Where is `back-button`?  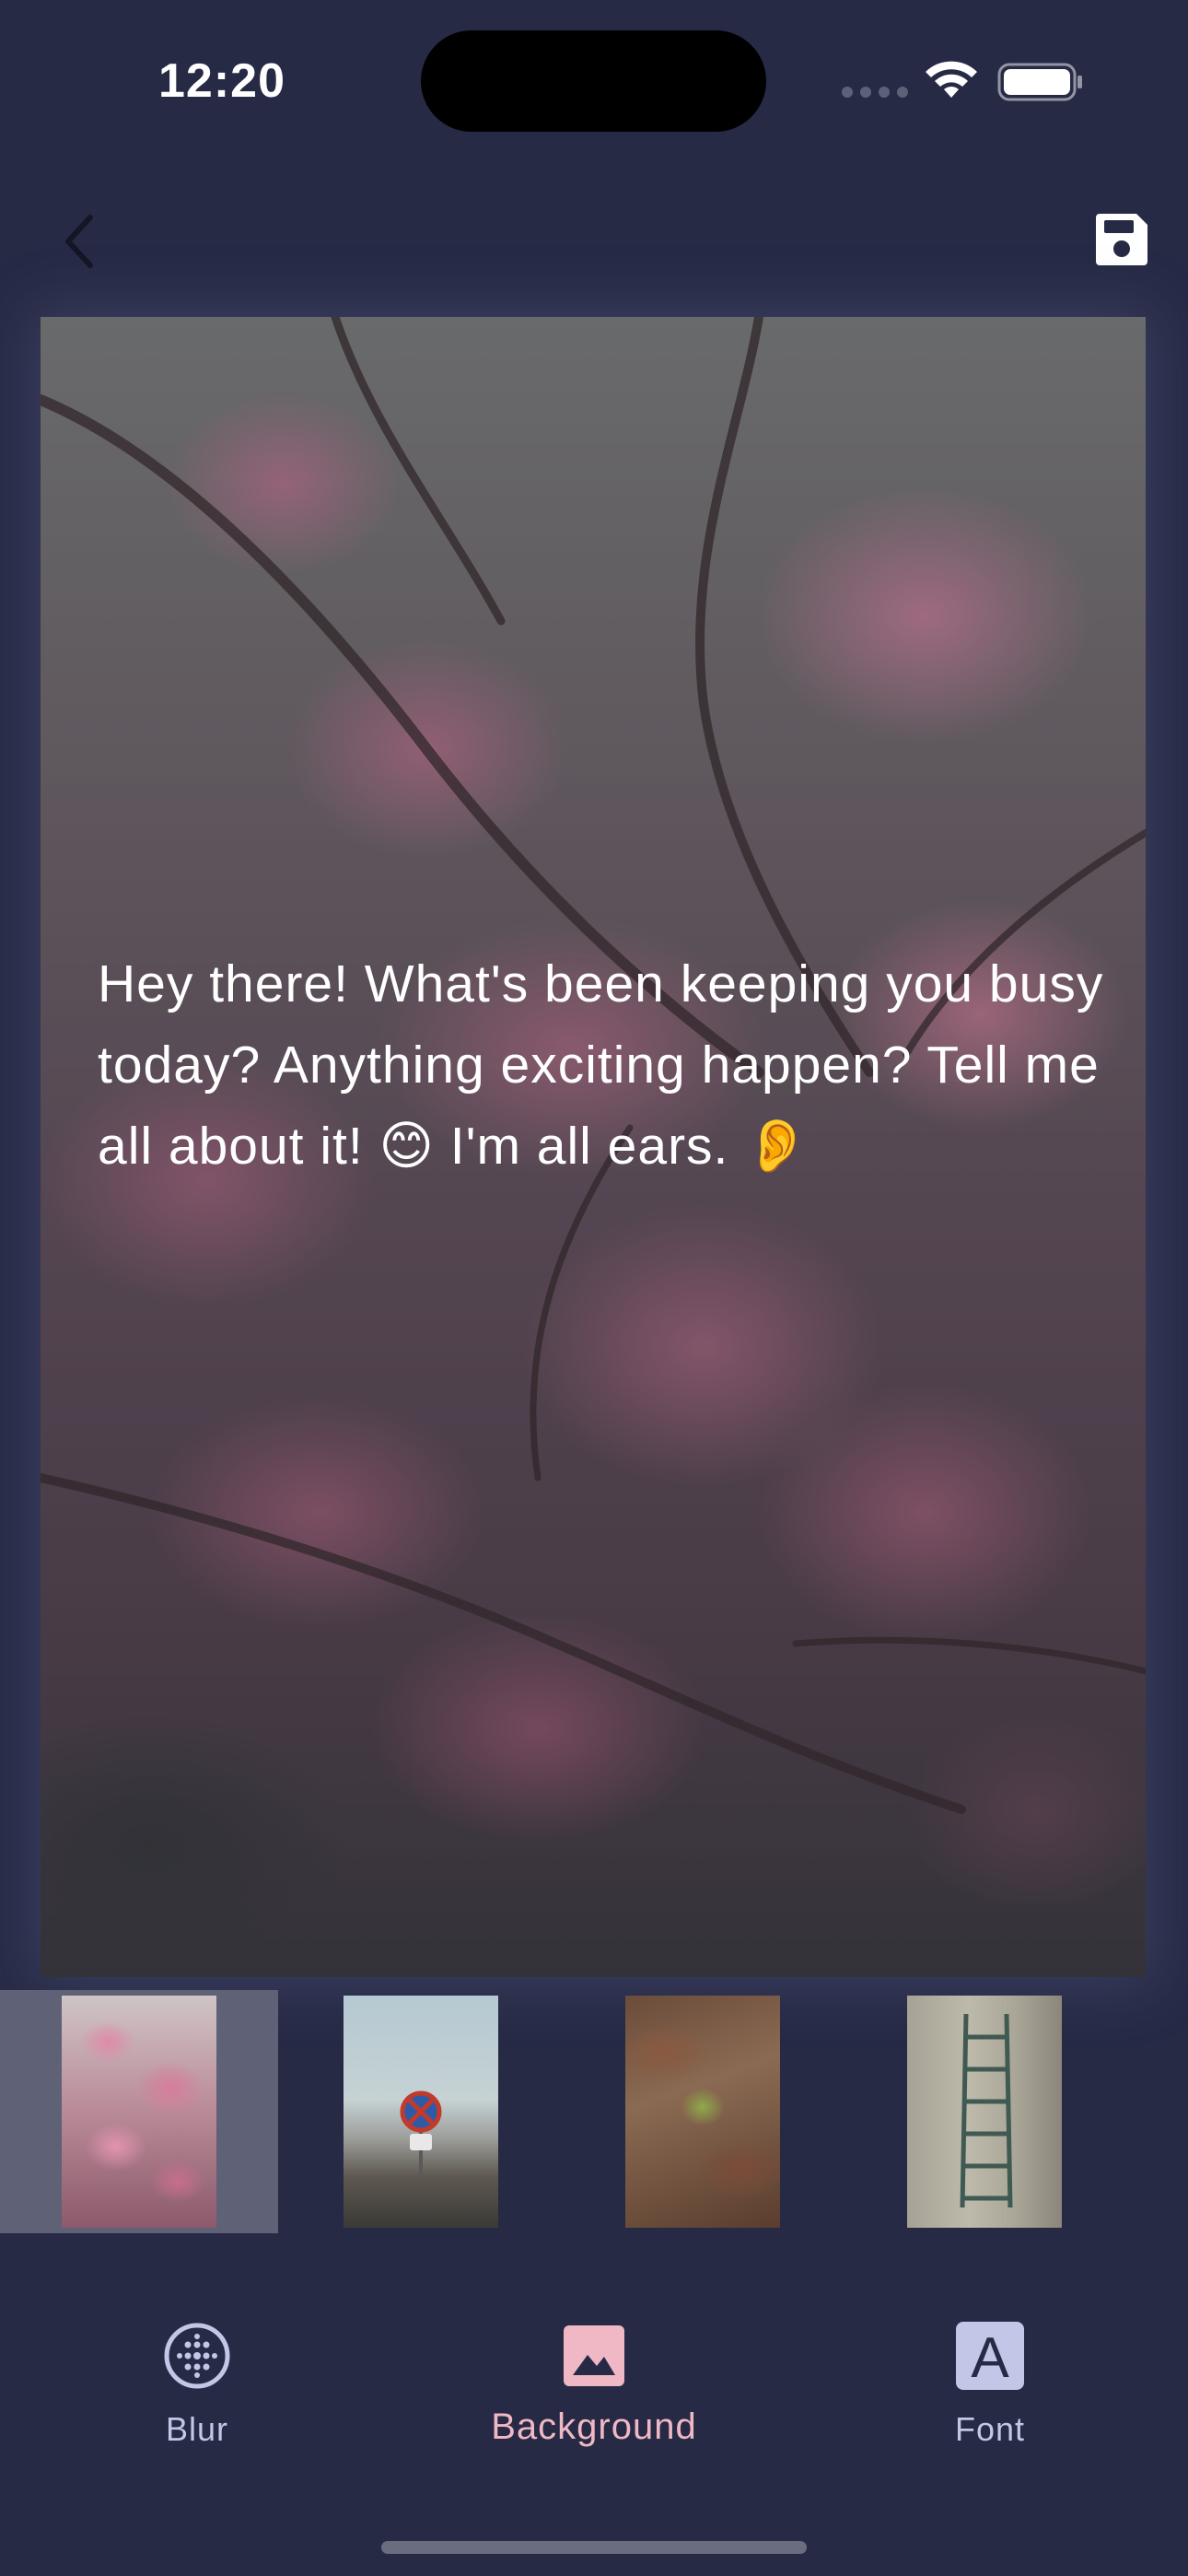
back-button is located at coordinates (79, 241).